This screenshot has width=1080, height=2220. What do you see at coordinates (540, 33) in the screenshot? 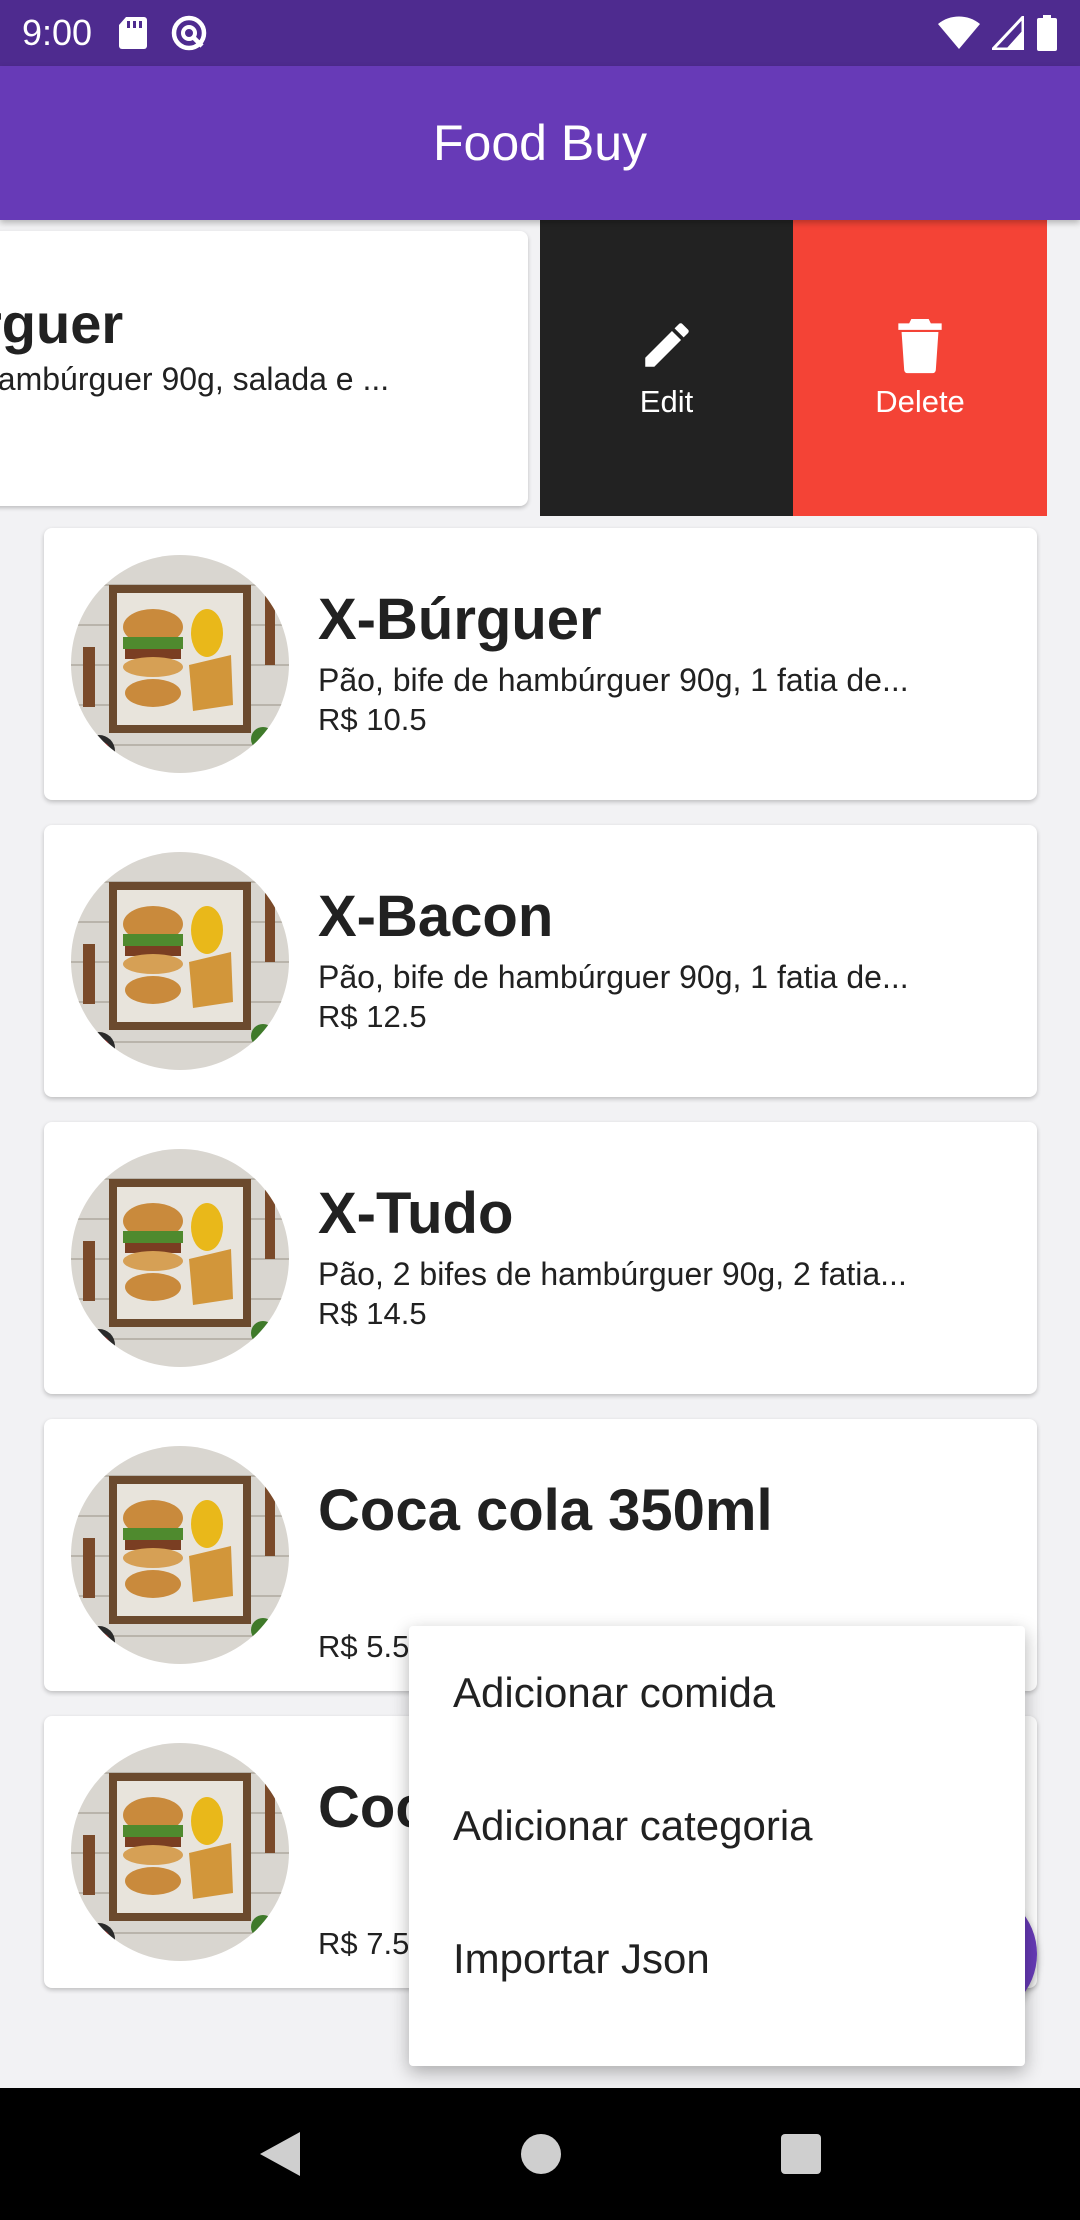
I see `status-bar: 9:00` at bounding box center [540, 33].